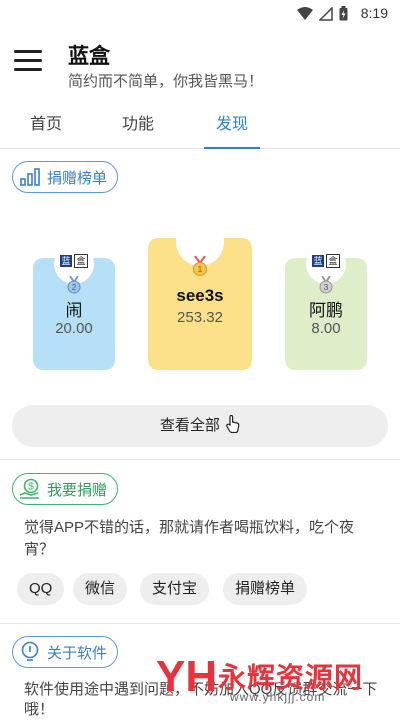 The width and height of the screenshot is (400, 720). Describe the element at coordinates (41, 589) in the screenshot. I see `donate-qq-button: QQ` at that location.